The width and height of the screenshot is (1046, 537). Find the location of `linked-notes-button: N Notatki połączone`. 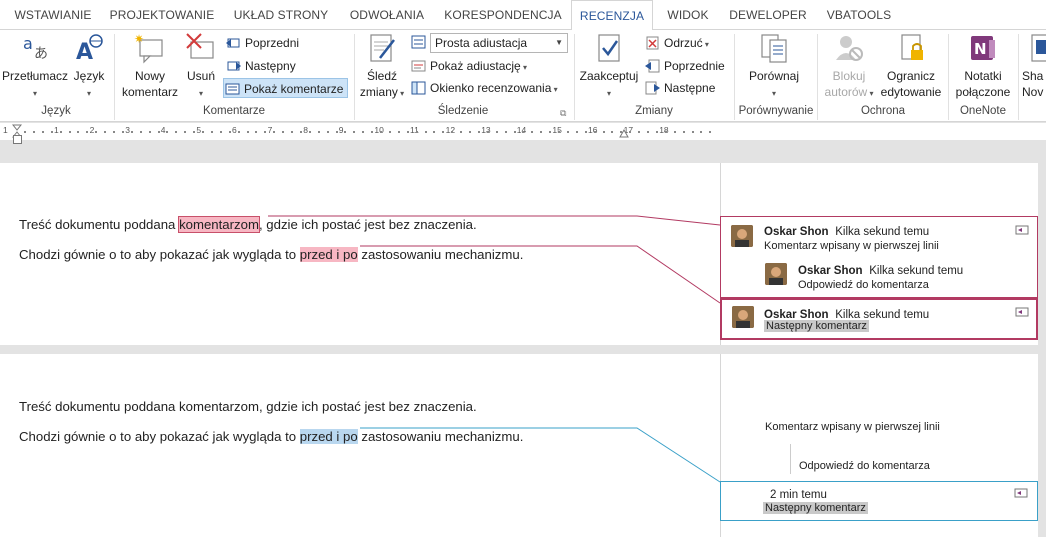

linked-notes-button: N Notatki połączone is located at coordinates (983, 66).